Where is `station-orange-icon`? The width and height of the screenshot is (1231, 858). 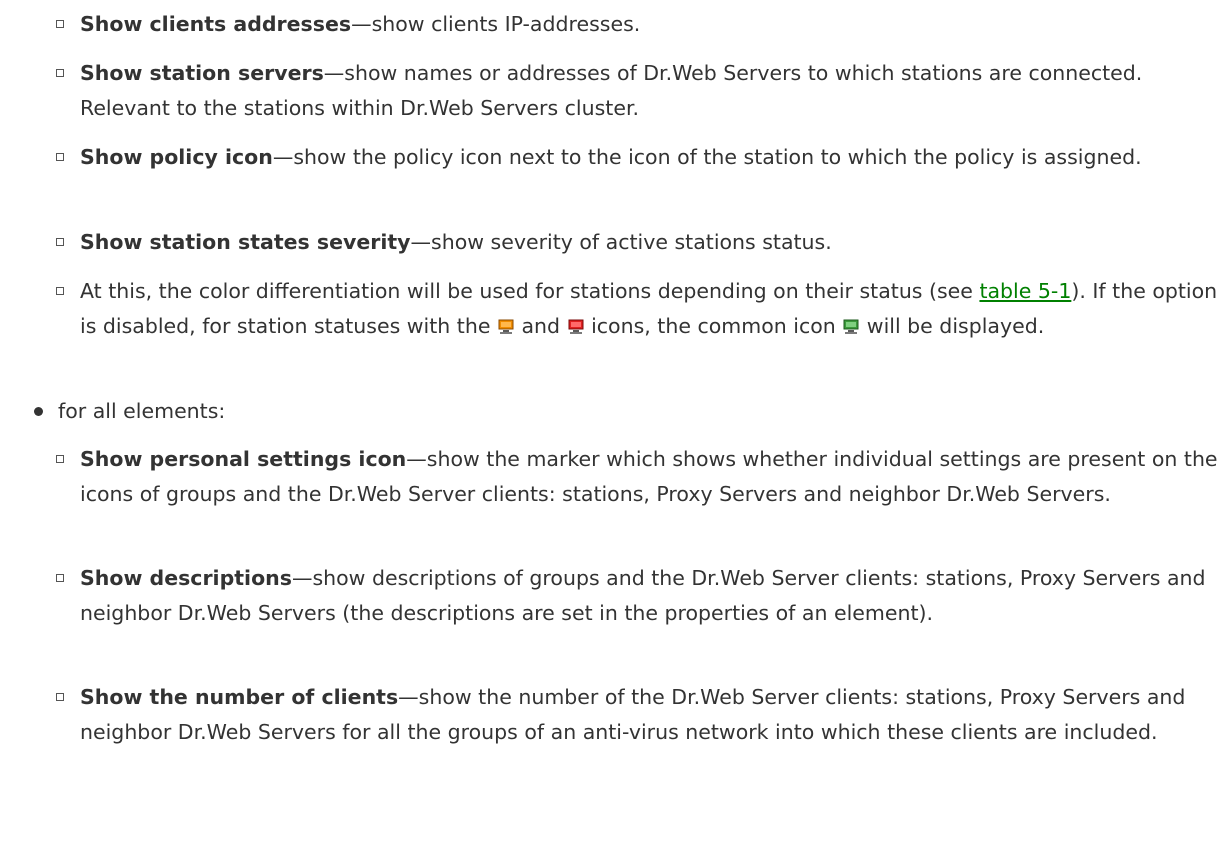 station-orange-icon is located at coordinates (506, 326).